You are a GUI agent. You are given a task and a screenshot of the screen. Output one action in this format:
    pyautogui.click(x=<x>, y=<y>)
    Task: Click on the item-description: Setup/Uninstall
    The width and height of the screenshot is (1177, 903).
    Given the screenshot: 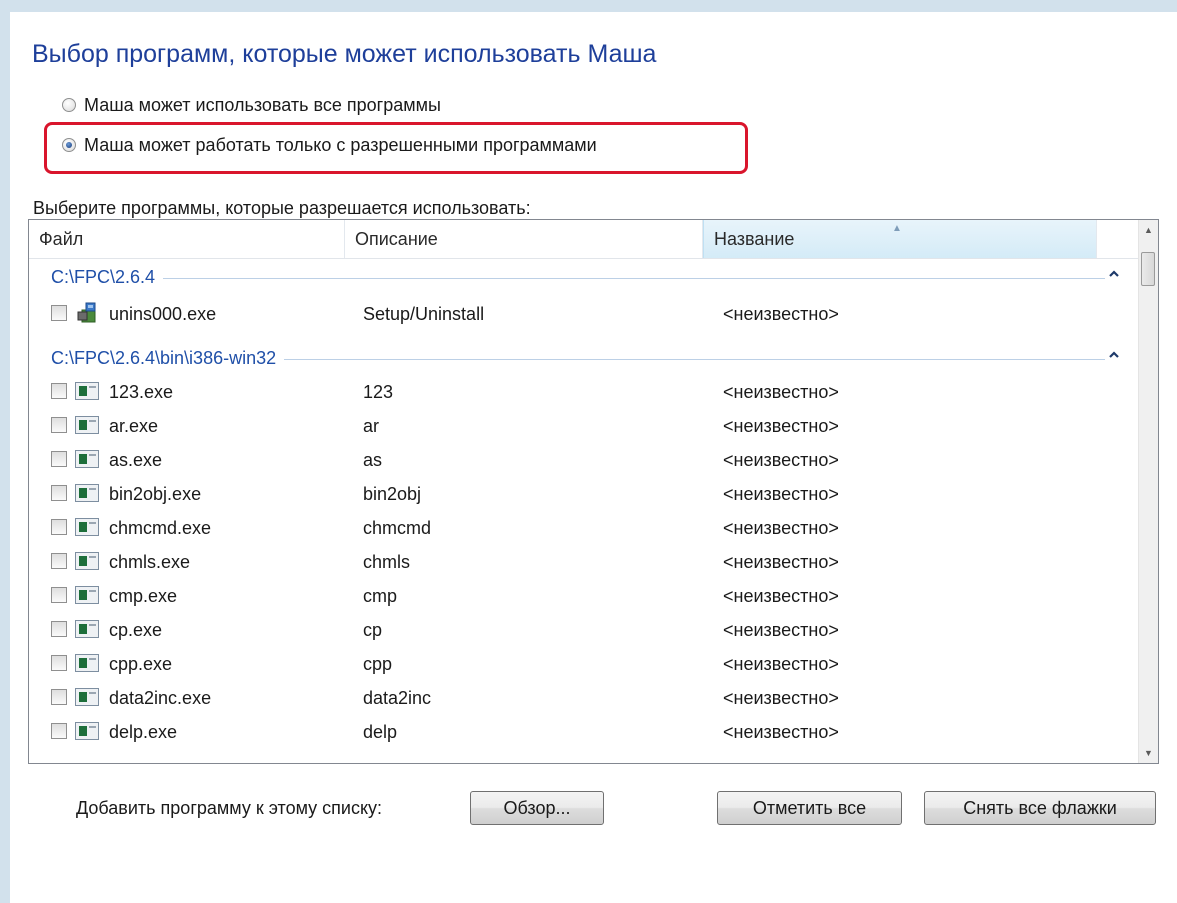 What is the action you would take?
    pyautogui.click(x=424, y=314)
    